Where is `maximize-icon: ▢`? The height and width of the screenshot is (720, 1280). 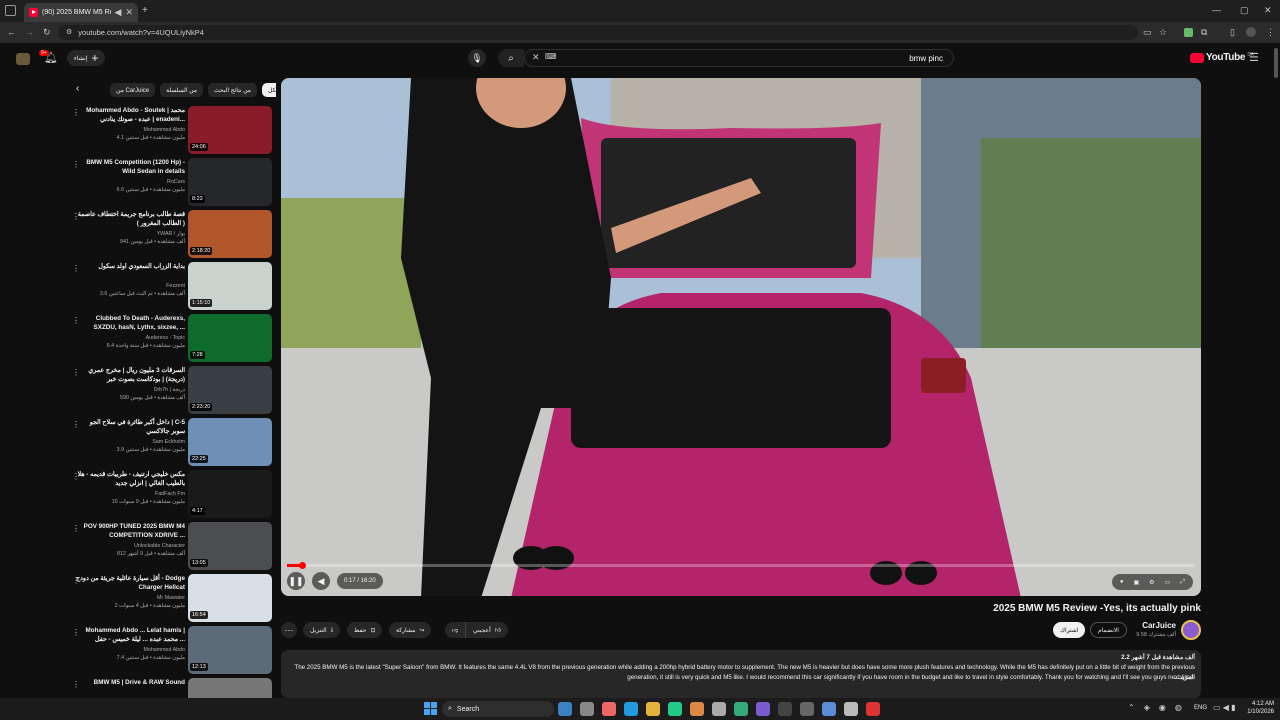 maximize-icon: ▢ is located at coordinates (1244, 10).